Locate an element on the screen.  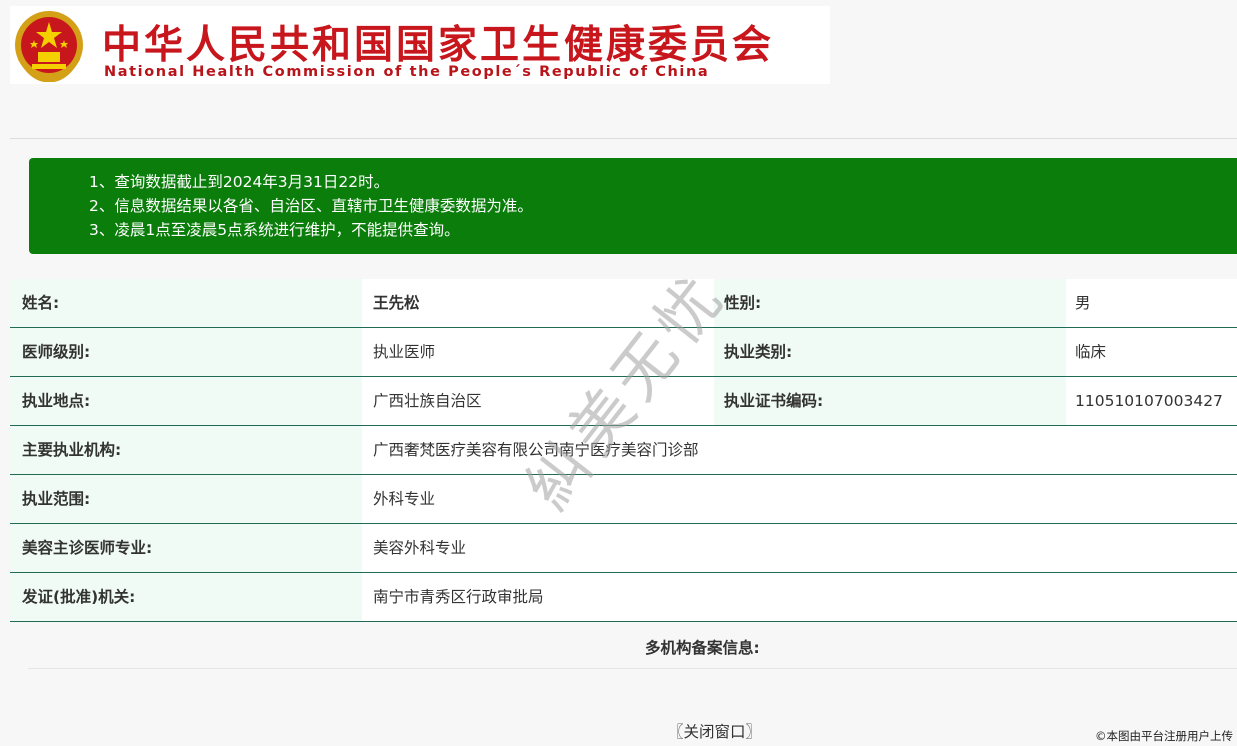
table-row: 姓名: 王先松 性别: 男 is located at coordinates (623, 303).